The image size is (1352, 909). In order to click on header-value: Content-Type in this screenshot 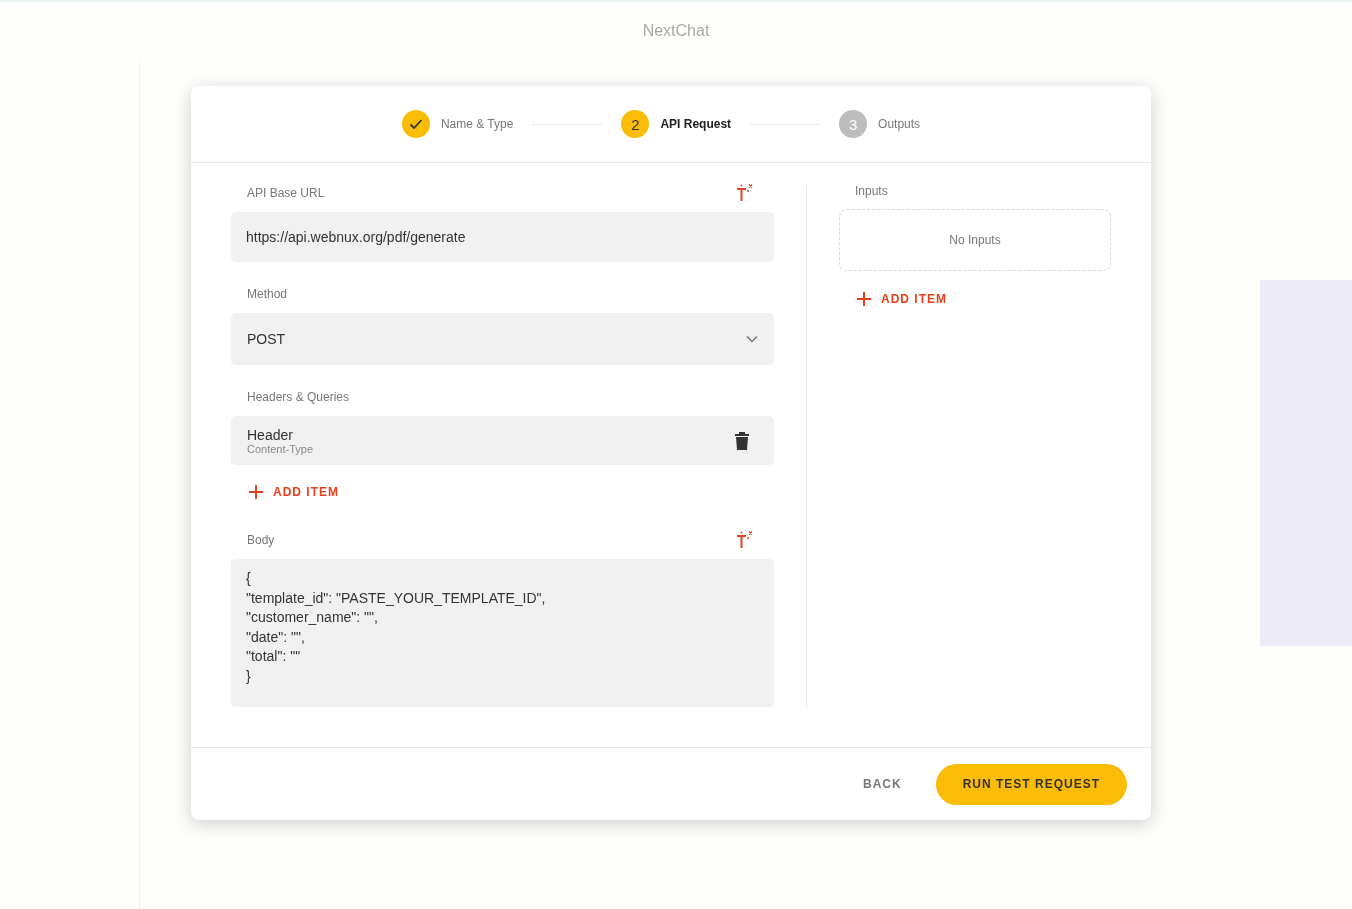, I will do `click(280, 448)`.